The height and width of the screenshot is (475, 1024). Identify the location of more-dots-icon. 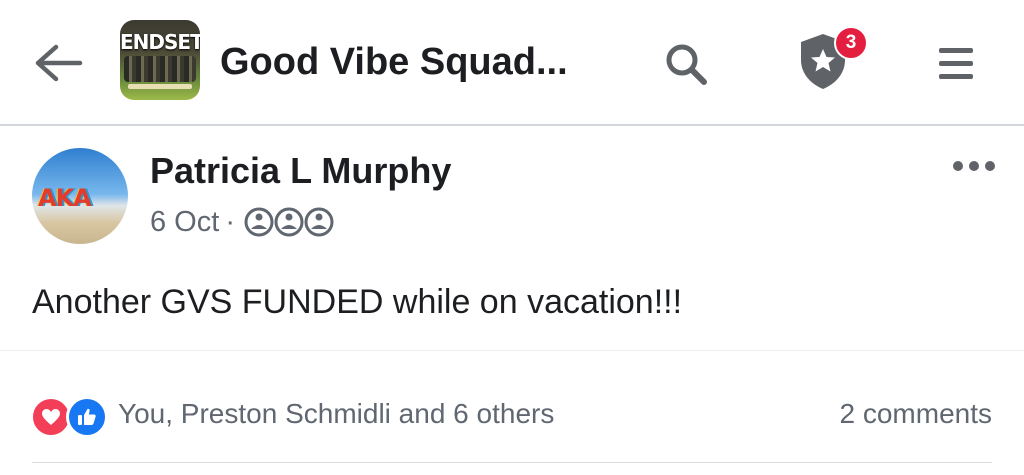
(974, 166).